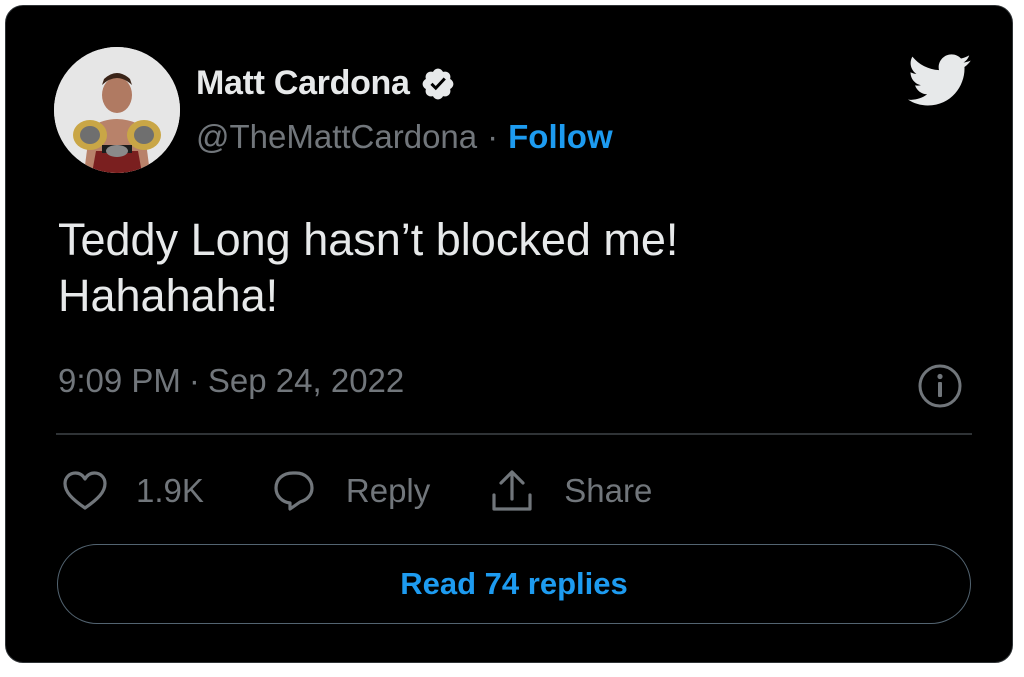 Image resolution: width=1024 pixels, height=677 pixels. What do you see at coordinates (85, 490) in the screenshot?
I see `heart-icon` at bounding box center [85, 490].